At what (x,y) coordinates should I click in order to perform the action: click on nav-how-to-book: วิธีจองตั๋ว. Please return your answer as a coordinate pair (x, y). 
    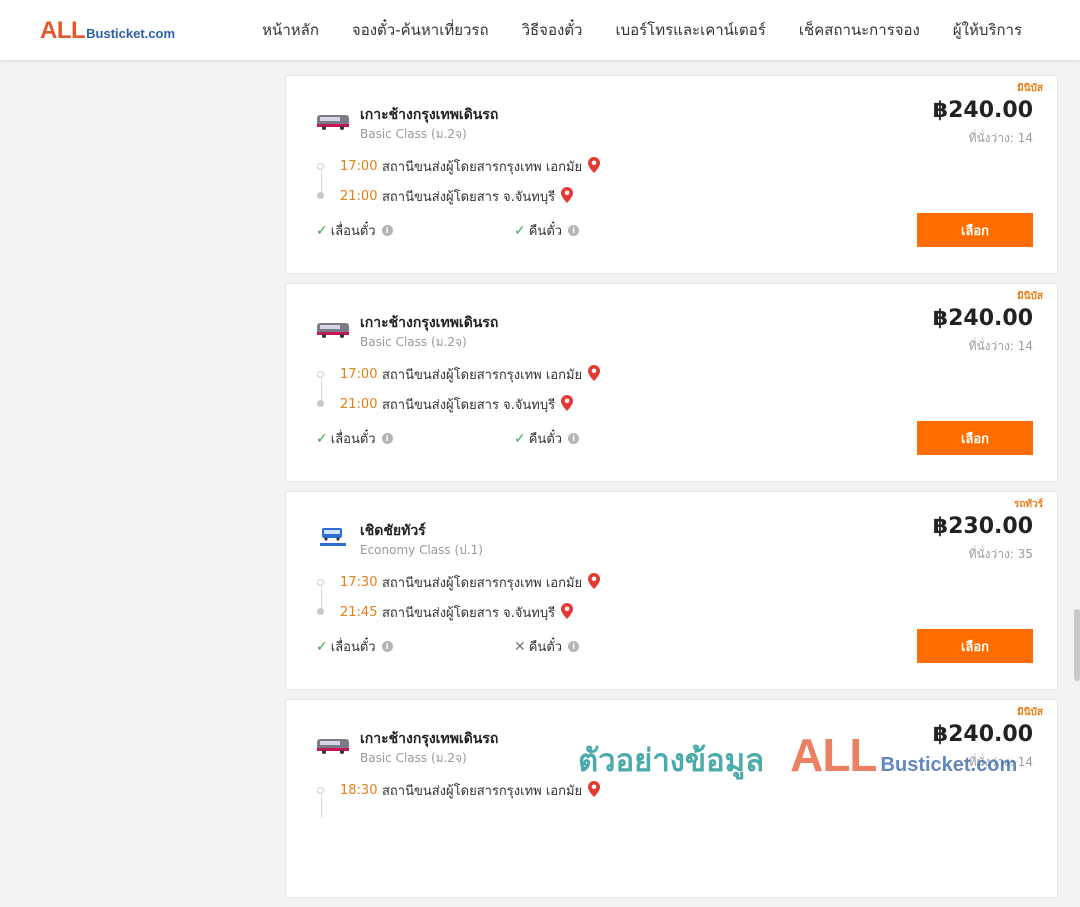
    Looking at the image, I should click on (552, 30).